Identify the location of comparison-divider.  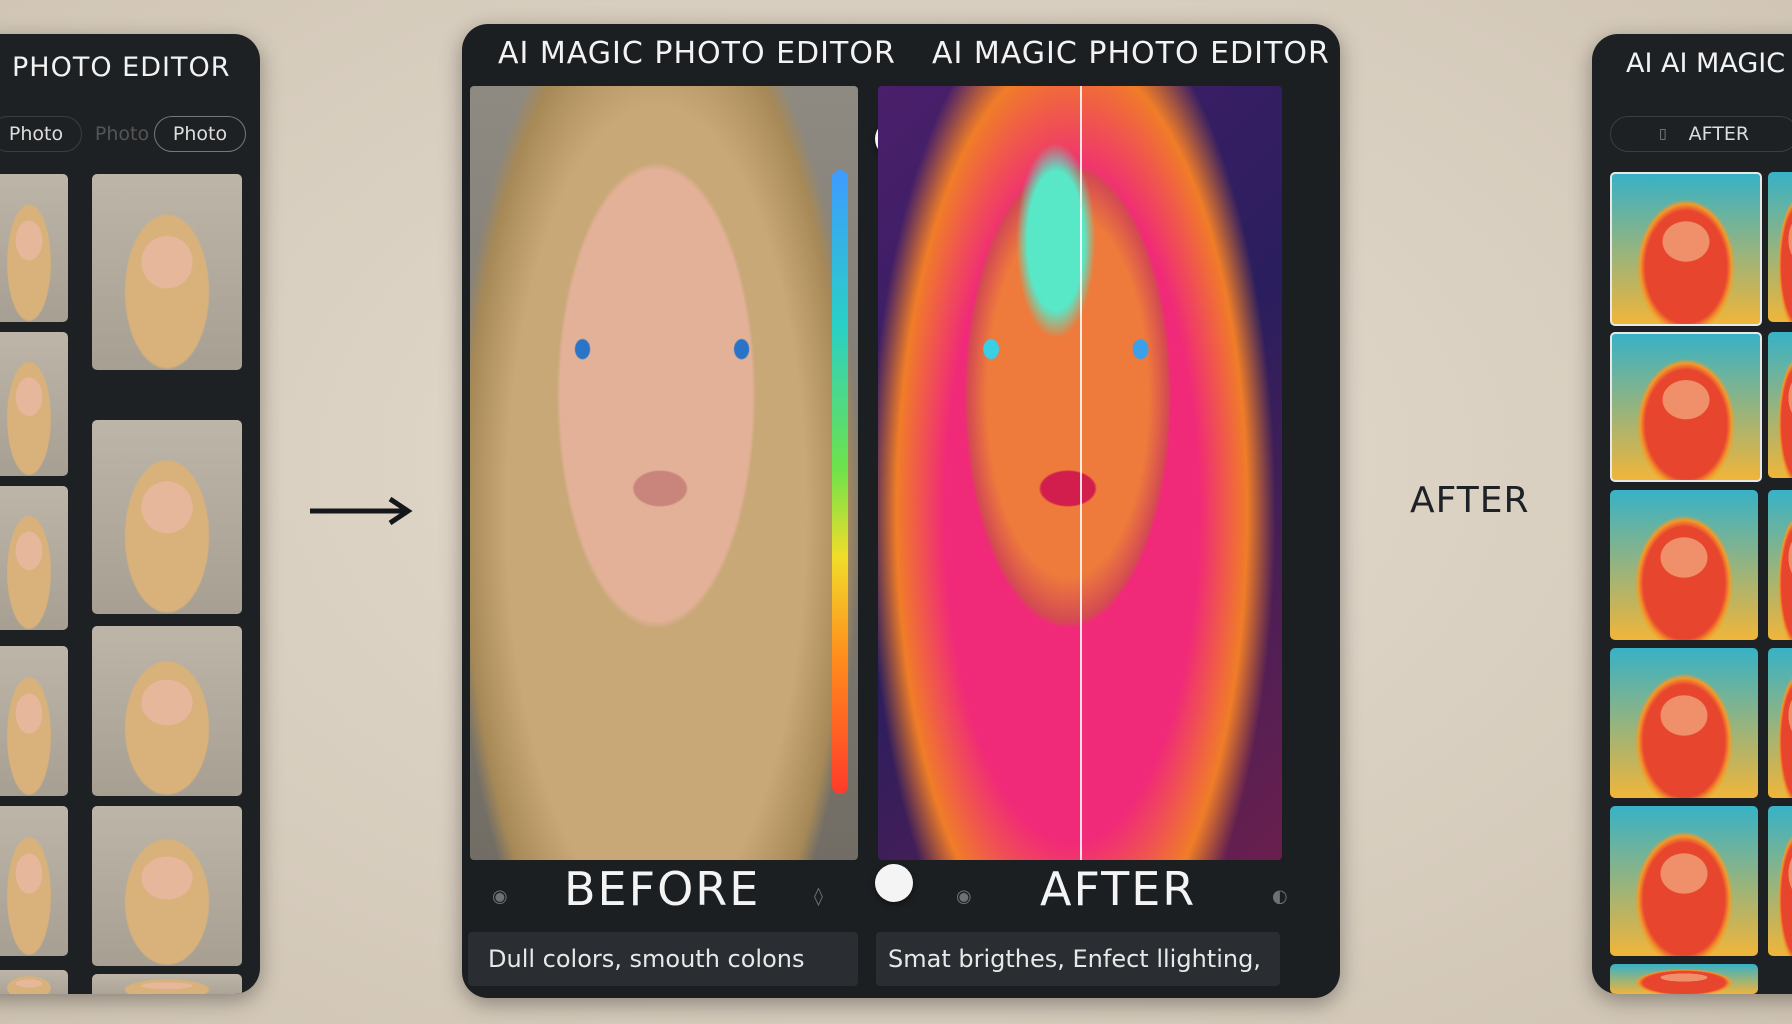
(1081, 473).